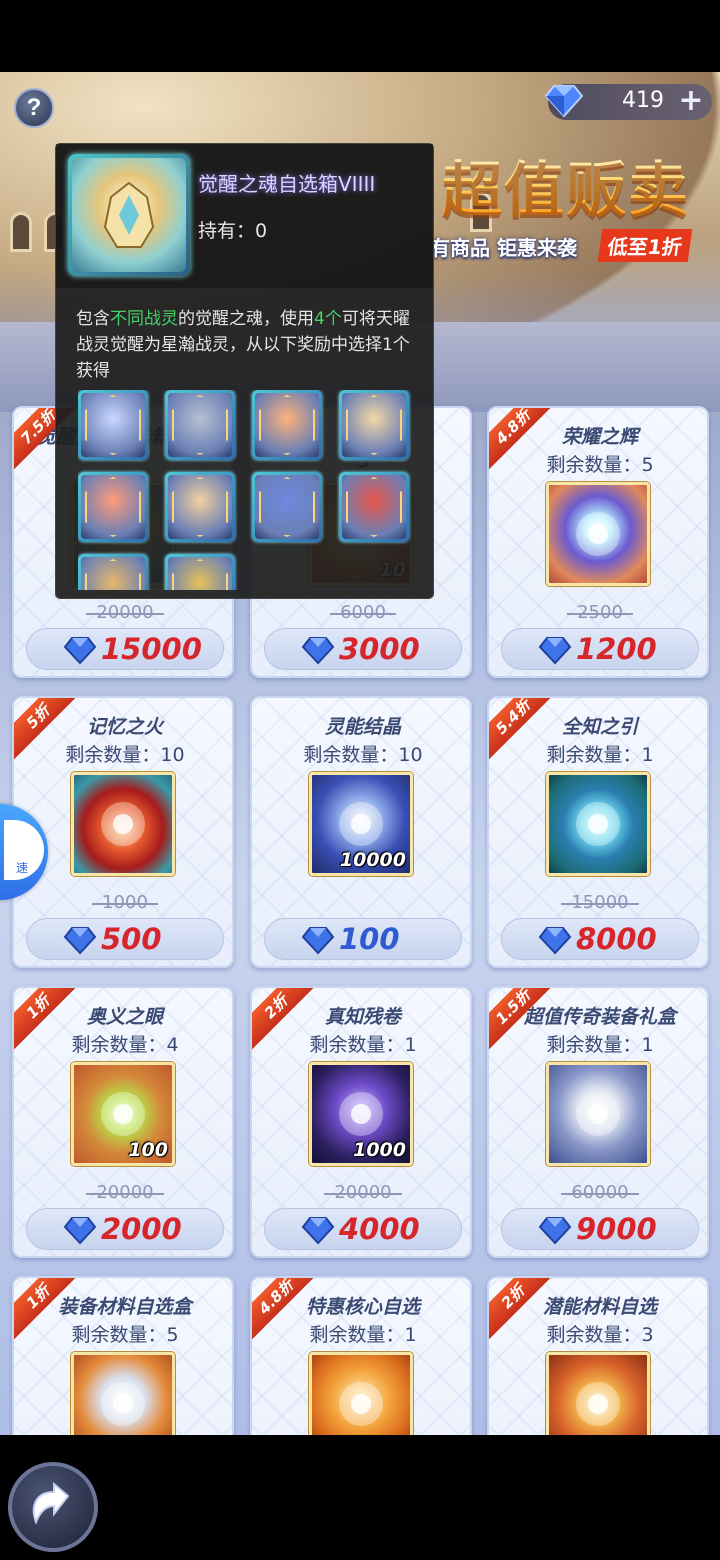  Describe the element at coordinates (287, 184) in the screenshot. I see `tooltip-title: 觉醒之魂自选箱VIIII` at that location.